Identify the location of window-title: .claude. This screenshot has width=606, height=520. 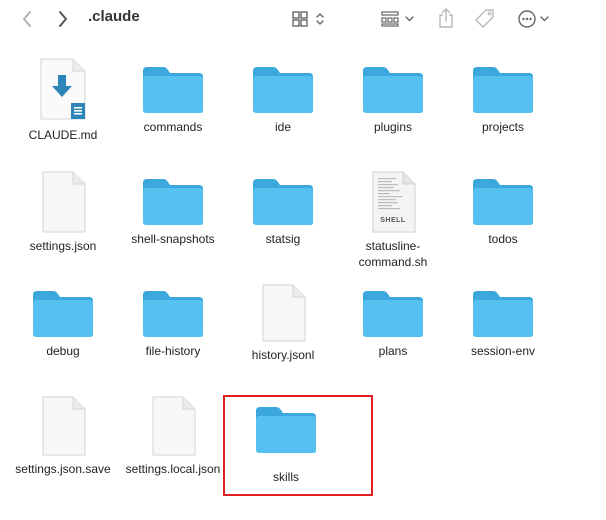
(114, 16).